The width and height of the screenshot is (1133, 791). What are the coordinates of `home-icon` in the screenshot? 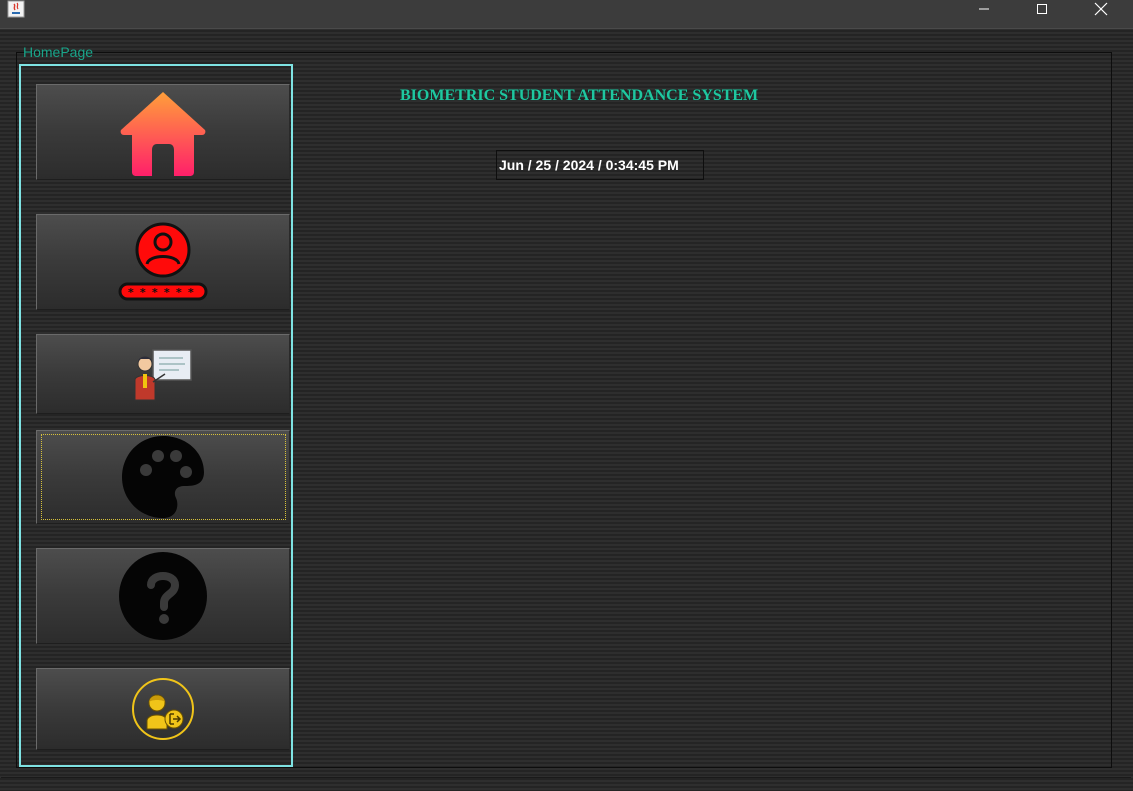 It's located at (163, 134).